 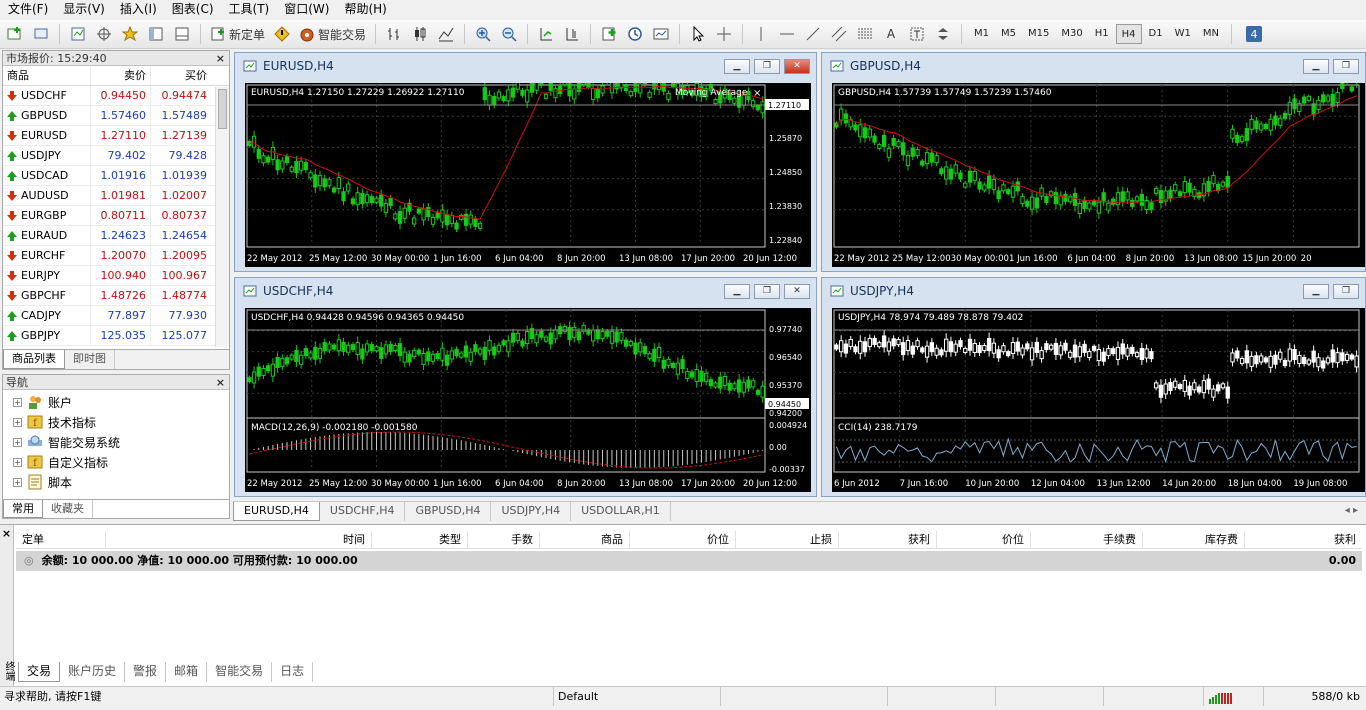 What do you see at coordinates (1254, 34) in the screenshot?
I see `window-count-icon: 4` at bounding box center [1254, 34].